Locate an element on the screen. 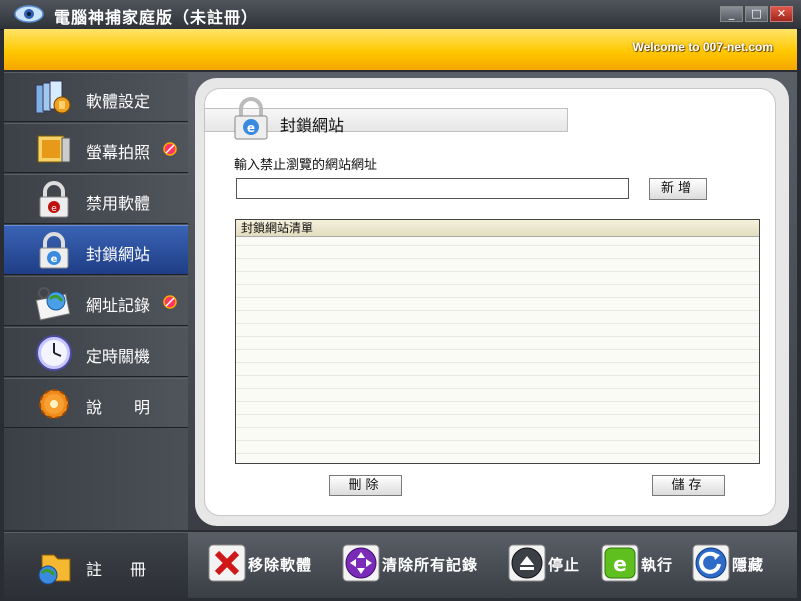 This screenshot has width=801, height=601. minimize-button: _ is located at coordinates (731, 14).